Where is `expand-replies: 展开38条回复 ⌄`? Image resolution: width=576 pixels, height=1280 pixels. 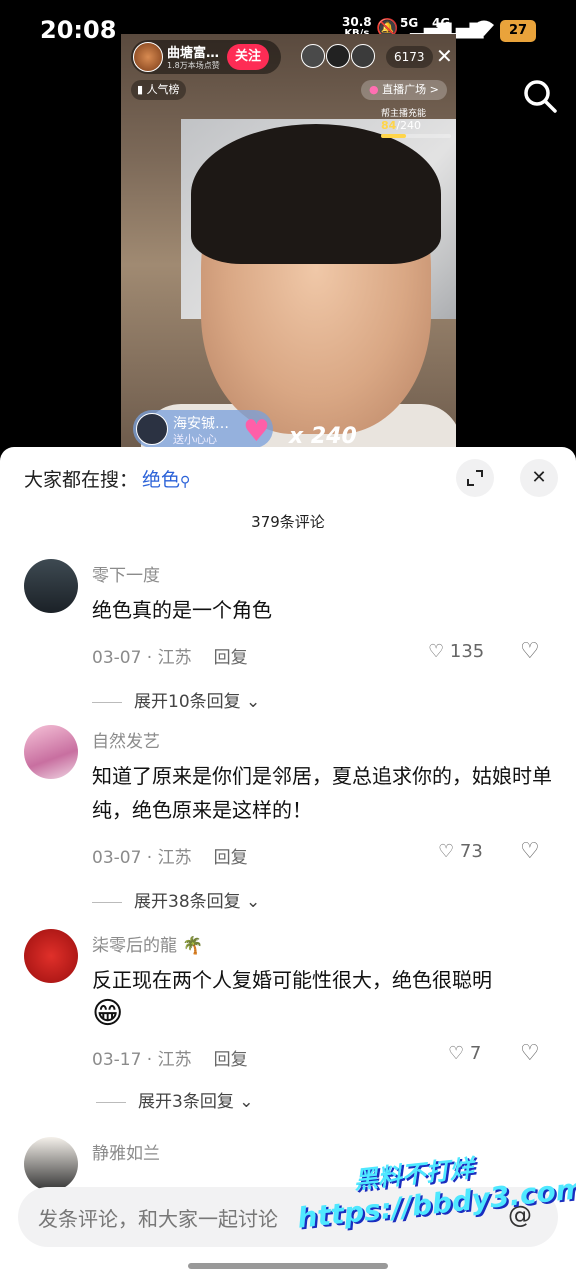
expand-replies: 展开38条回复 ⌄ is located at coordinates (176, 899).